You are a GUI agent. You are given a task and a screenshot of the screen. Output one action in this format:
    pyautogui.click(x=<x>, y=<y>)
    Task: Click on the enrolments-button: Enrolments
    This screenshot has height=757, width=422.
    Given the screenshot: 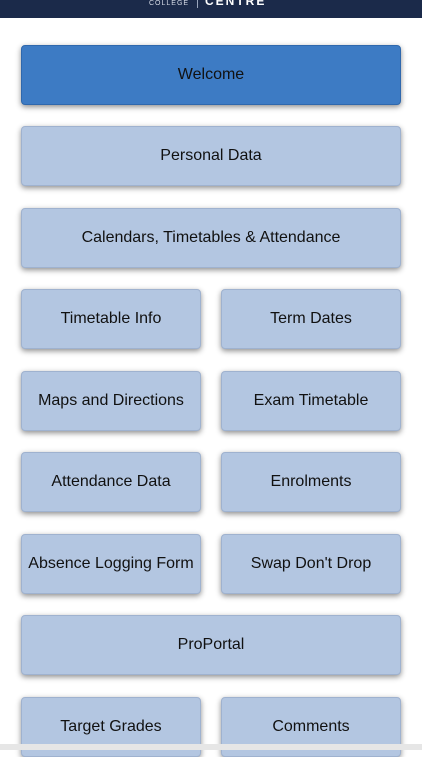 What is the action you would take?
    pyautogui.click(x=311, y=482)
    